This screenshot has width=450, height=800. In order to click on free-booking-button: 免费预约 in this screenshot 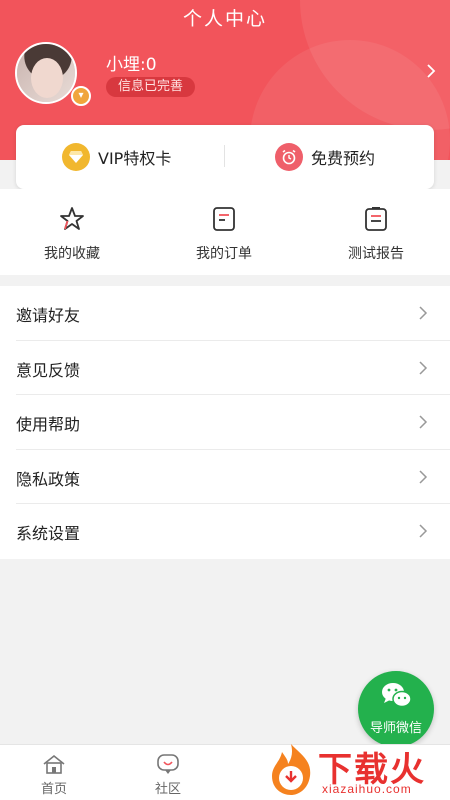, I will do `click(325, 157)`.